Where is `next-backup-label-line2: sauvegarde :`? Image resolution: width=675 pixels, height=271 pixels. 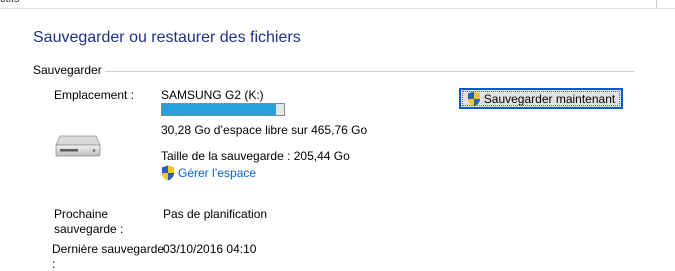 next-backup-label-line2: sauvegarde : is located at coordinates (89, 229).